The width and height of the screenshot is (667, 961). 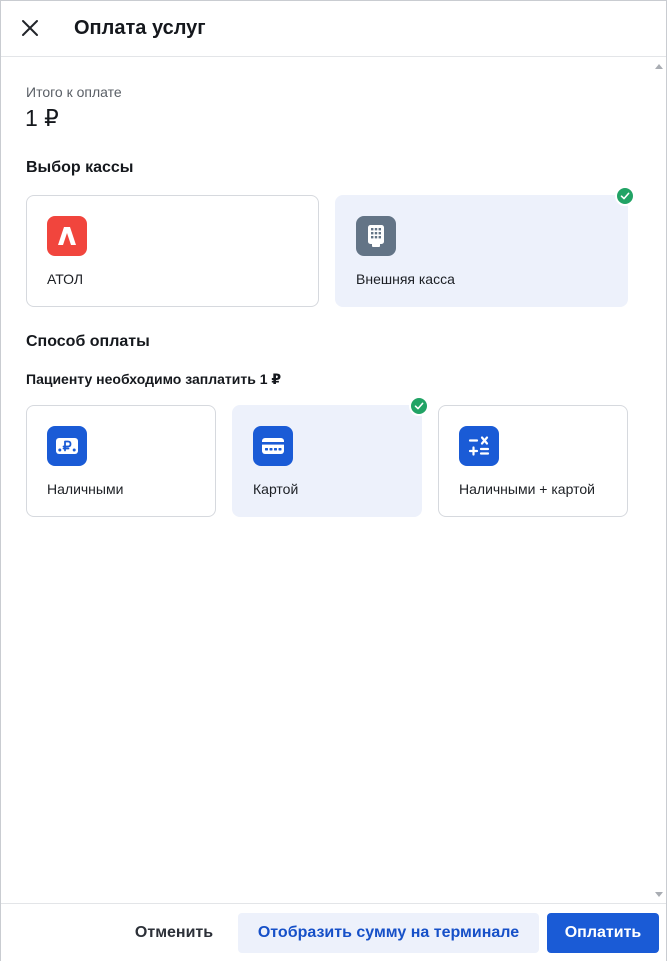 I want to click on register-option-label: АТОЛ, so click(x=65, y=279).